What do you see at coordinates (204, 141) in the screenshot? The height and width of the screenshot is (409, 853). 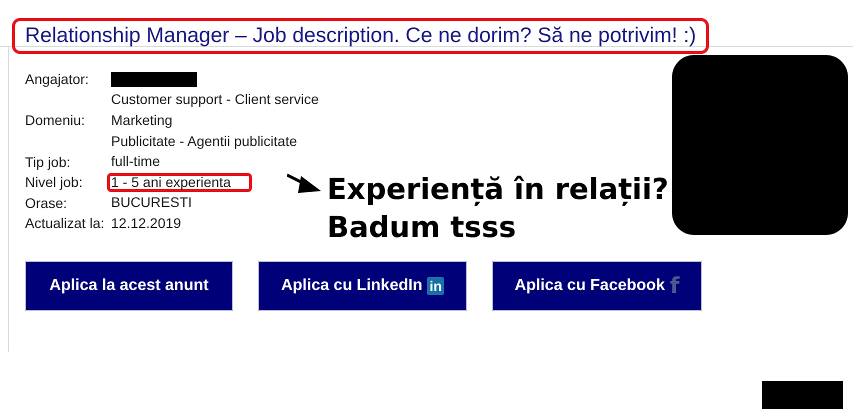 I see `detail-value: Publicitate - Agentii publicitate` at bounding box center [204, 141].